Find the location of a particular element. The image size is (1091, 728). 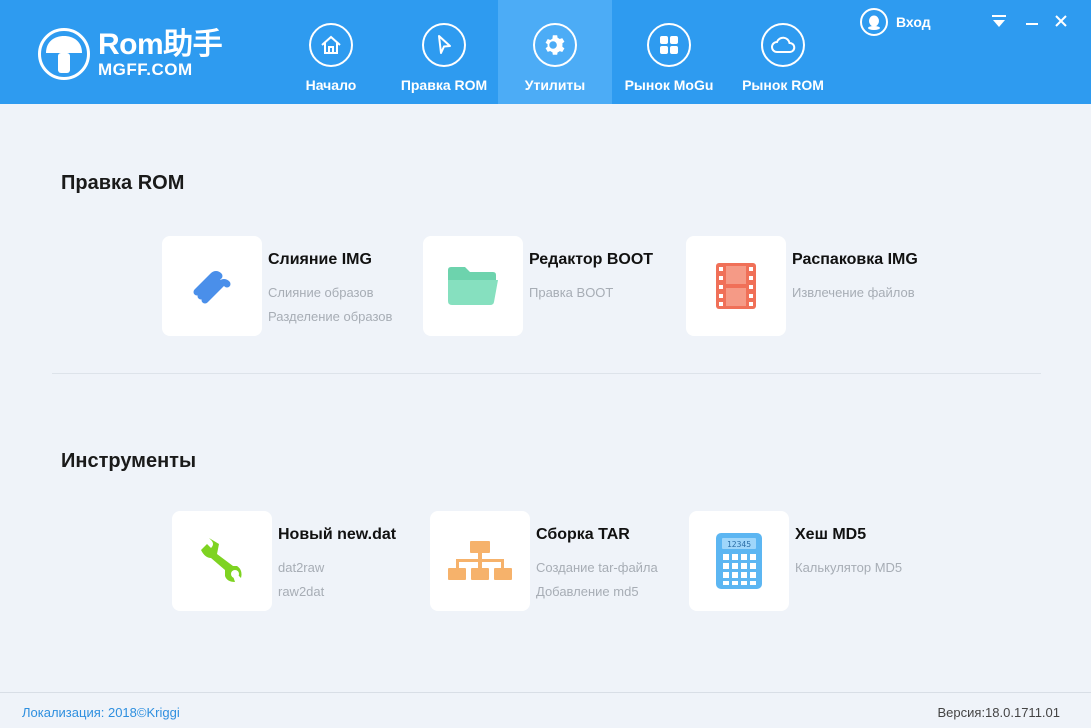

section-title-rom-edit: Правка ROM is located at coordinates (123, 183).